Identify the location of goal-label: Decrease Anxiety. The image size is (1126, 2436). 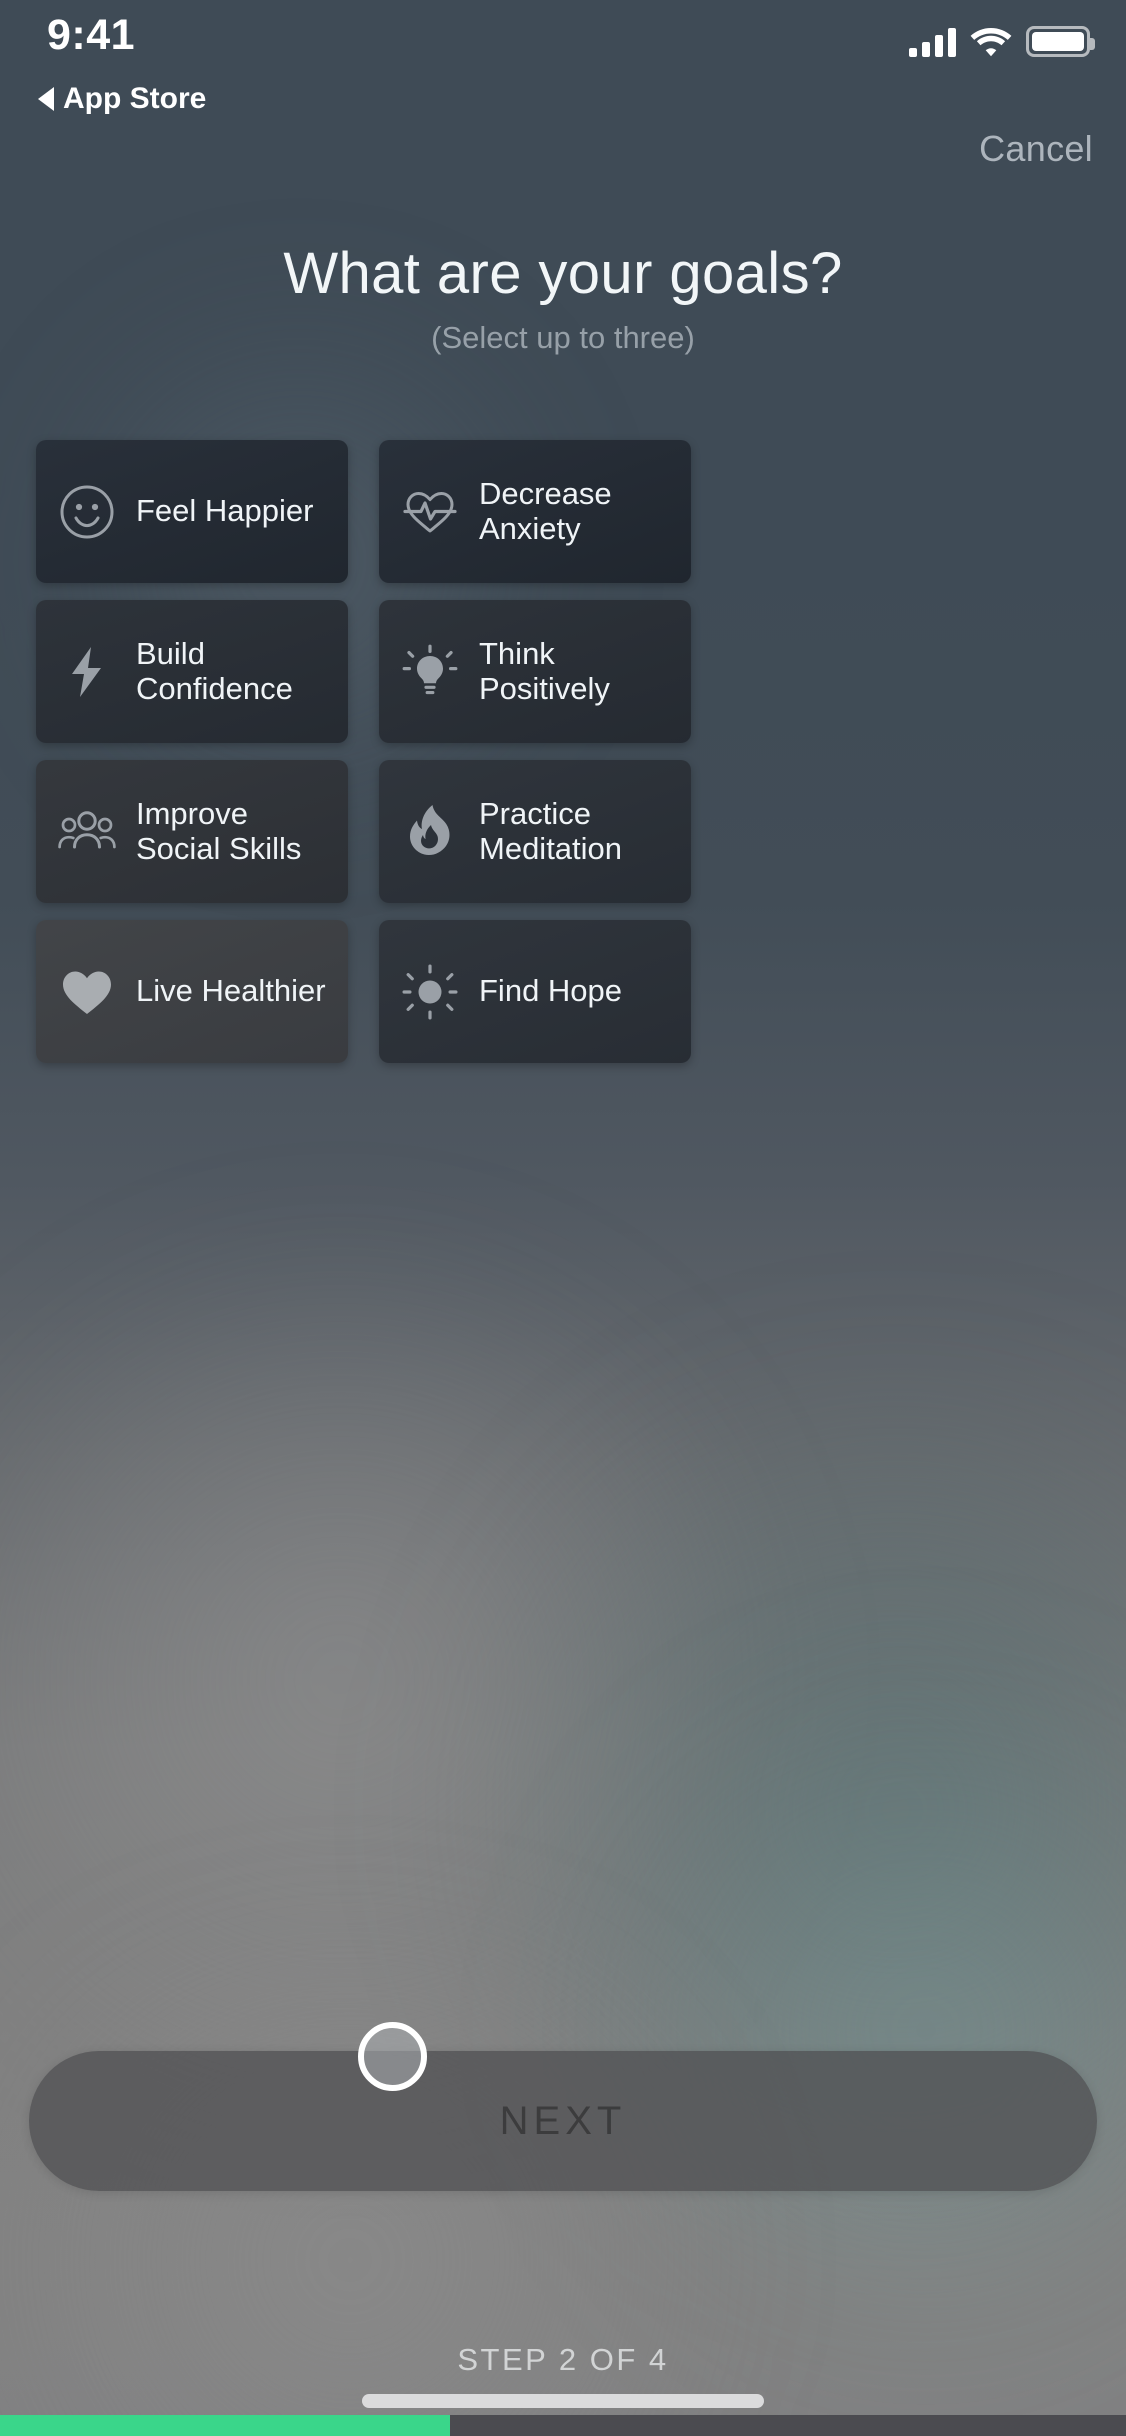
(545, 510).